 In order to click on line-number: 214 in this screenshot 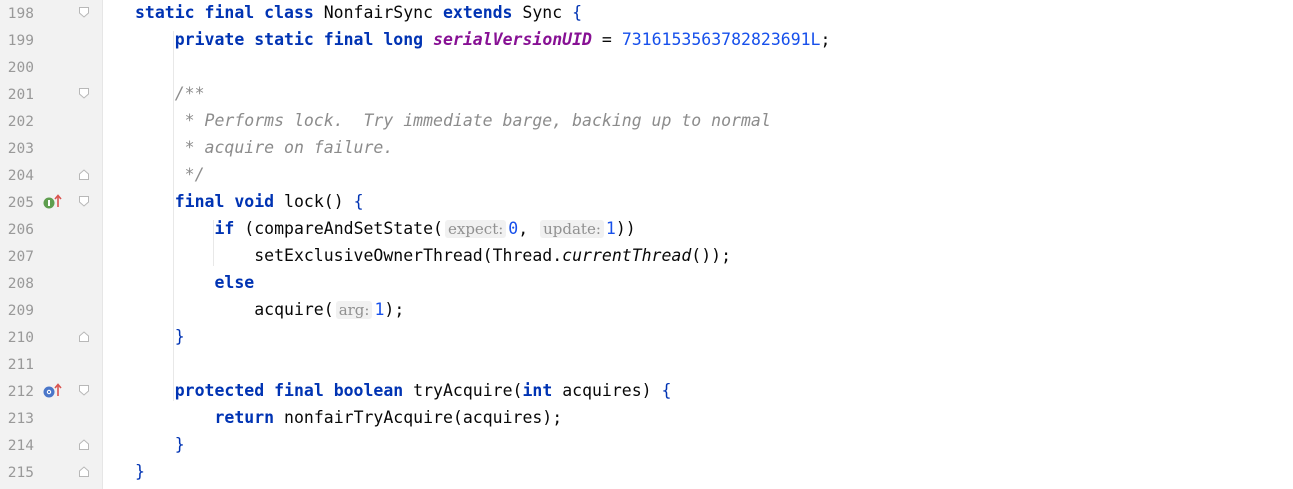, I will do `click(20, 446)`.